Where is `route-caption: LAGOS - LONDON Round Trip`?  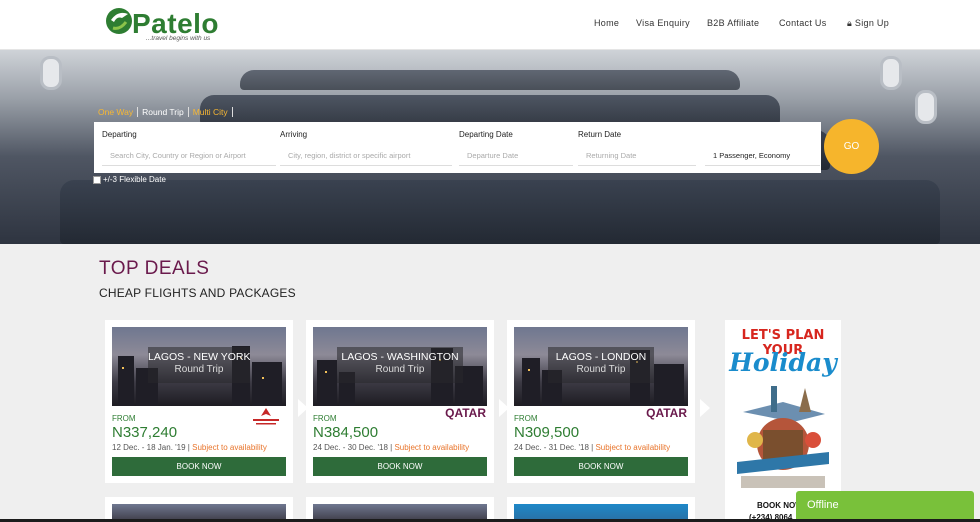
route-caption: LAGOS - LONDON Round Trip is located at coordinates (601, 365).